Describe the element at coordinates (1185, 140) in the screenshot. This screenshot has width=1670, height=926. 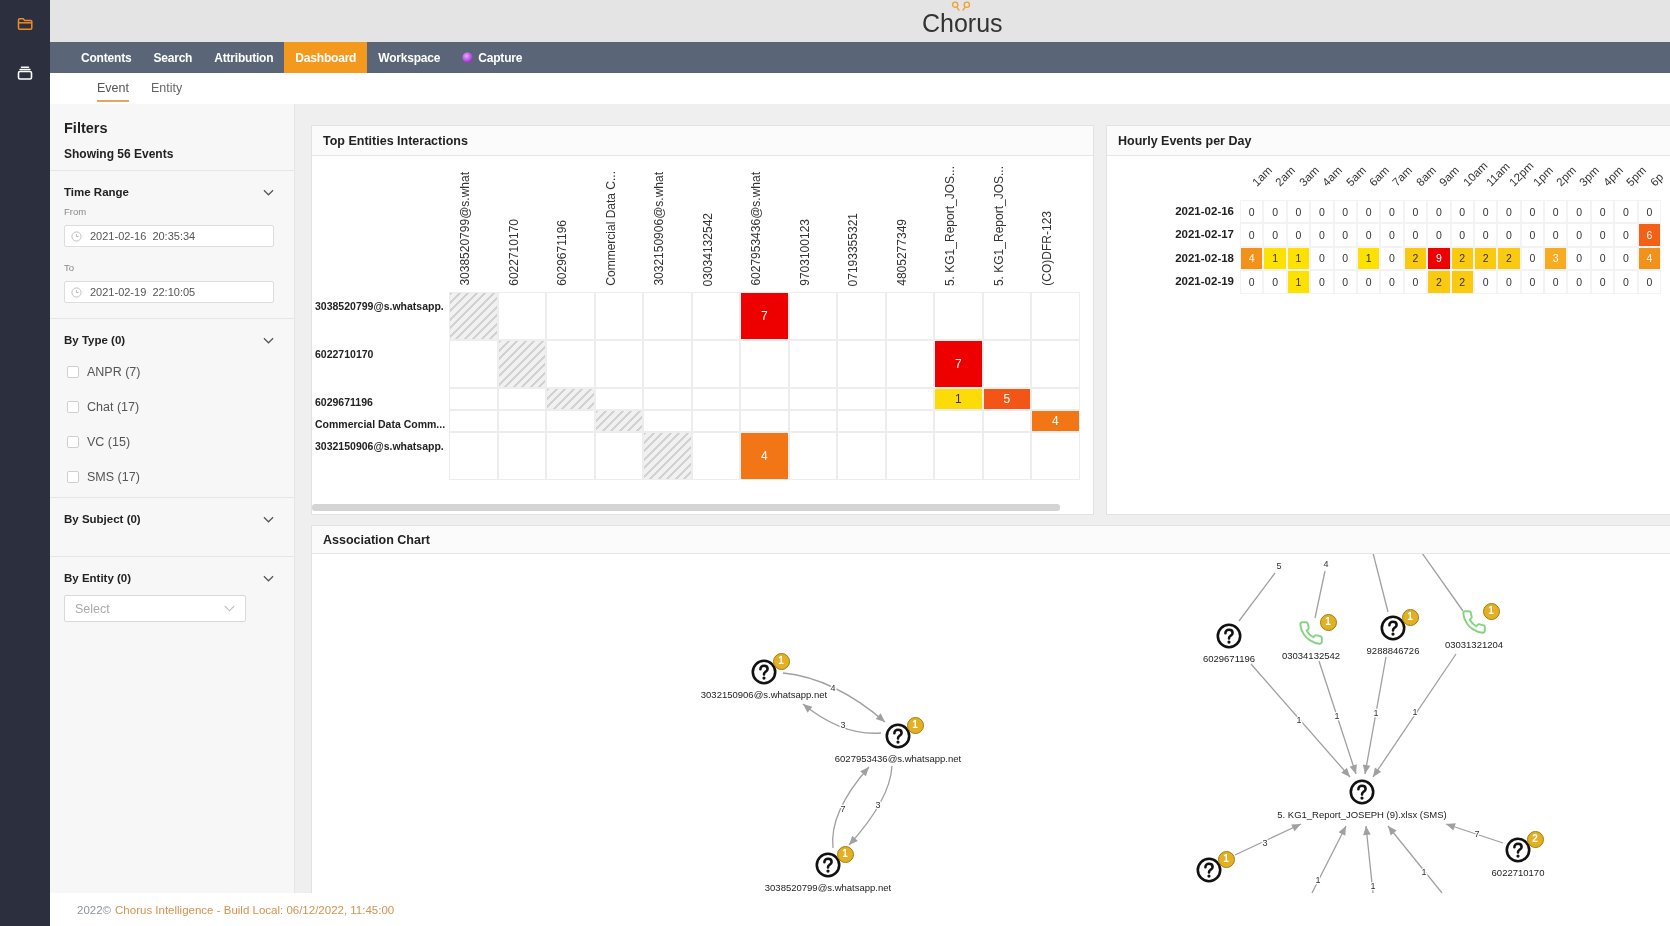
I see `panel-title: Hourly Events per Day` at that location.